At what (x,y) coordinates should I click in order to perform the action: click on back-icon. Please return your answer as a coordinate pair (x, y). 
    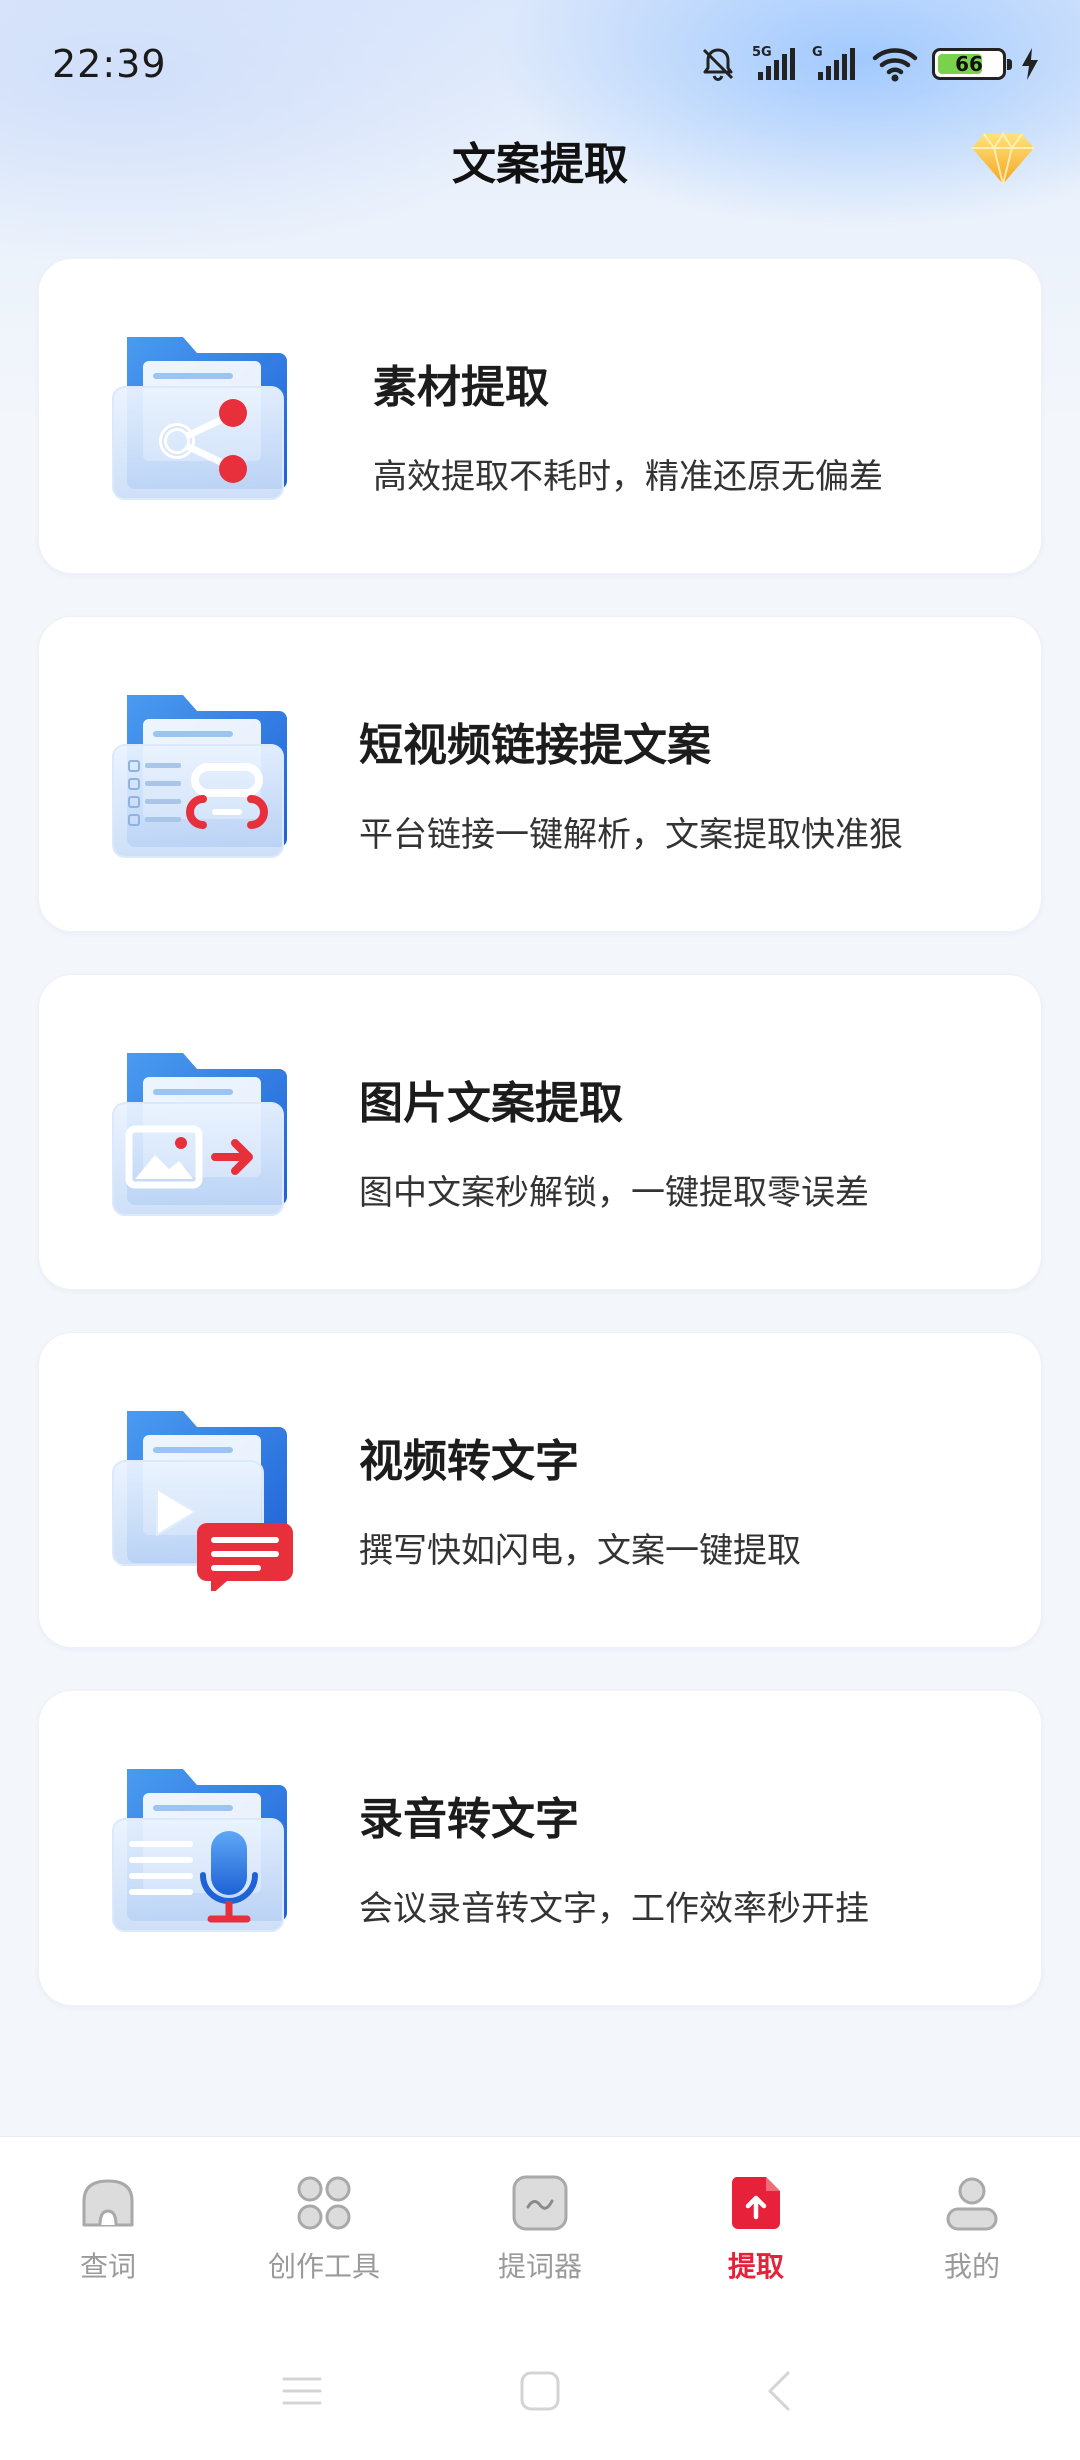
    Looking at the image, I should click on (780, 2391).